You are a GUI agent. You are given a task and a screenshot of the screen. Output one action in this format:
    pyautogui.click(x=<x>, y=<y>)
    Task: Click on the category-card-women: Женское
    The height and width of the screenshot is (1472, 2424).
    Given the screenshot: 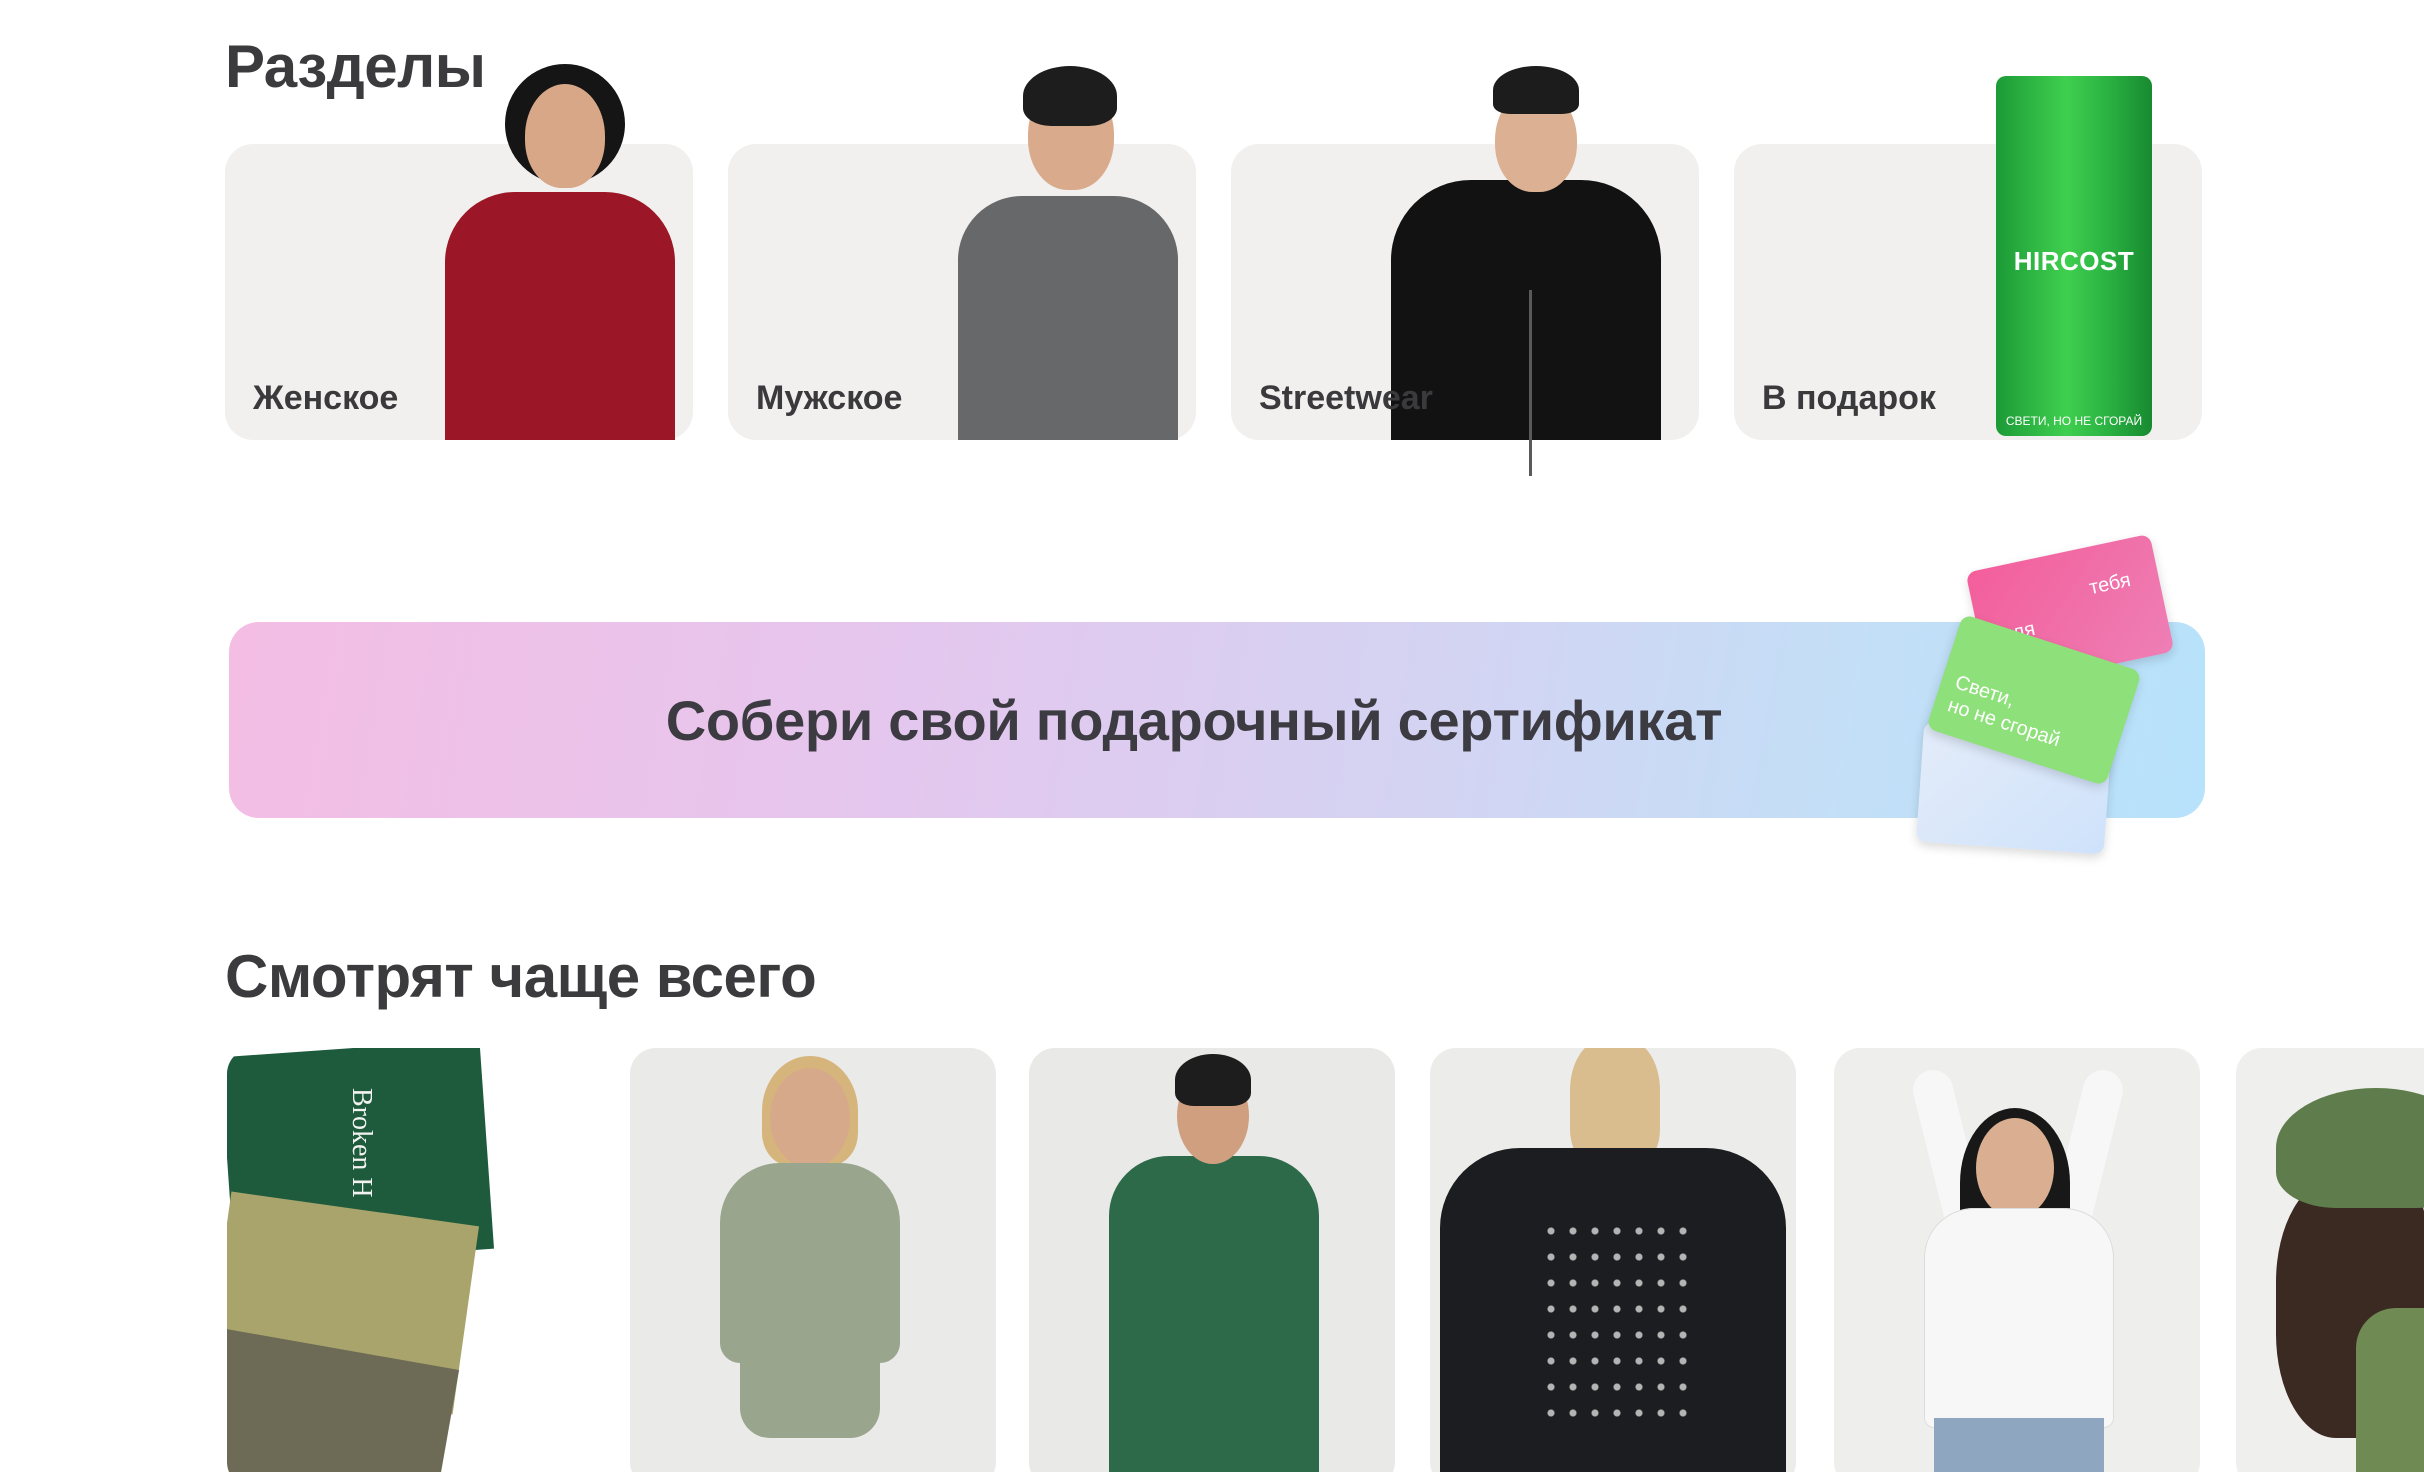 What is the action you would take?
    pyautogui.click(x=459, y=252)
    